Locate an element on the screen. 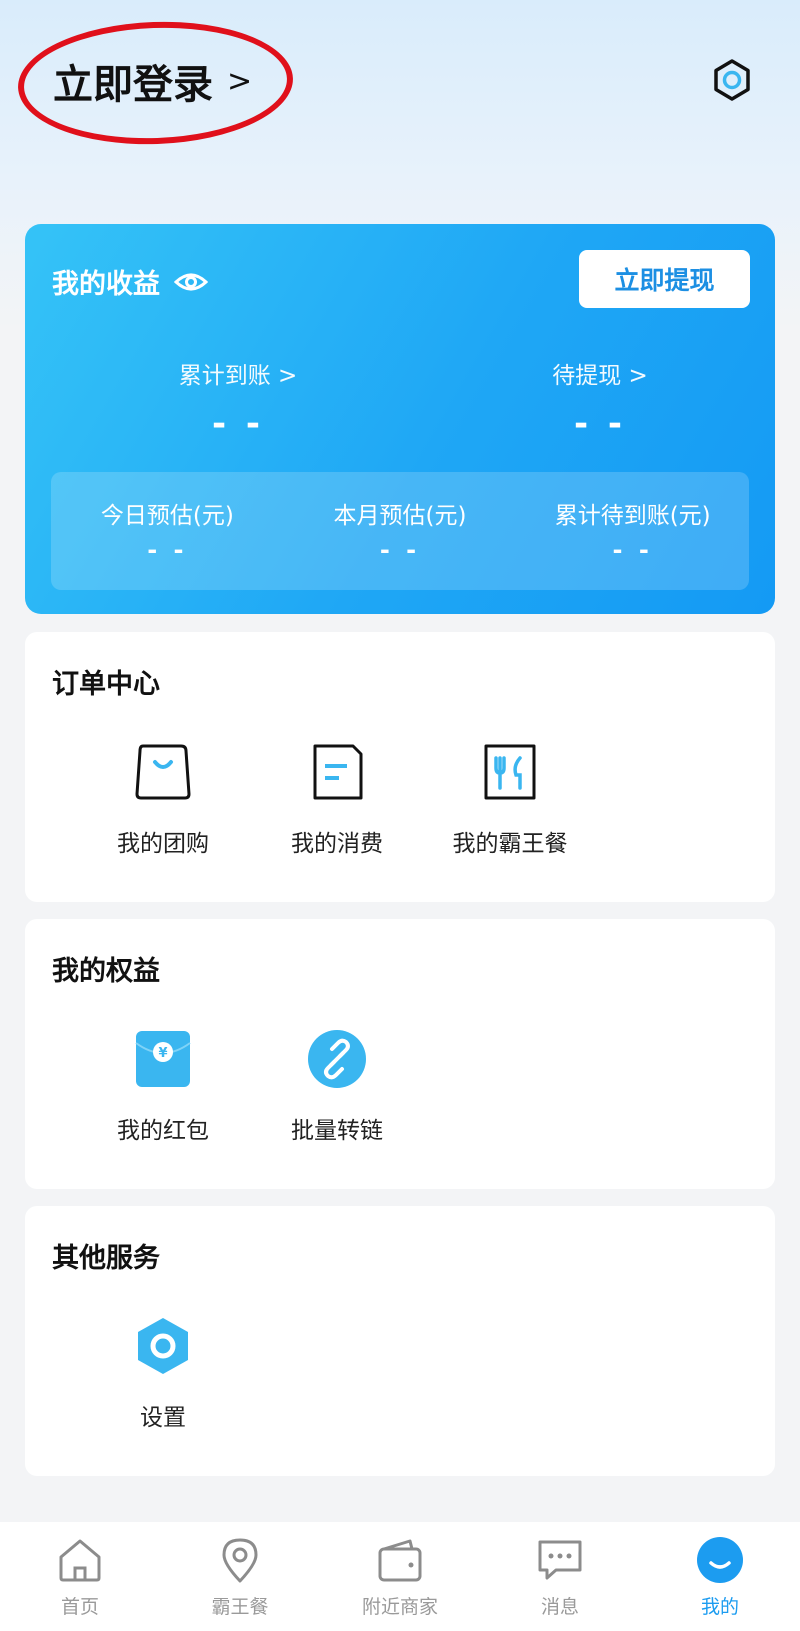 This screenshot has width=800, height=1631. tab-profile: 我的 is located at coordinates (720, 1576).